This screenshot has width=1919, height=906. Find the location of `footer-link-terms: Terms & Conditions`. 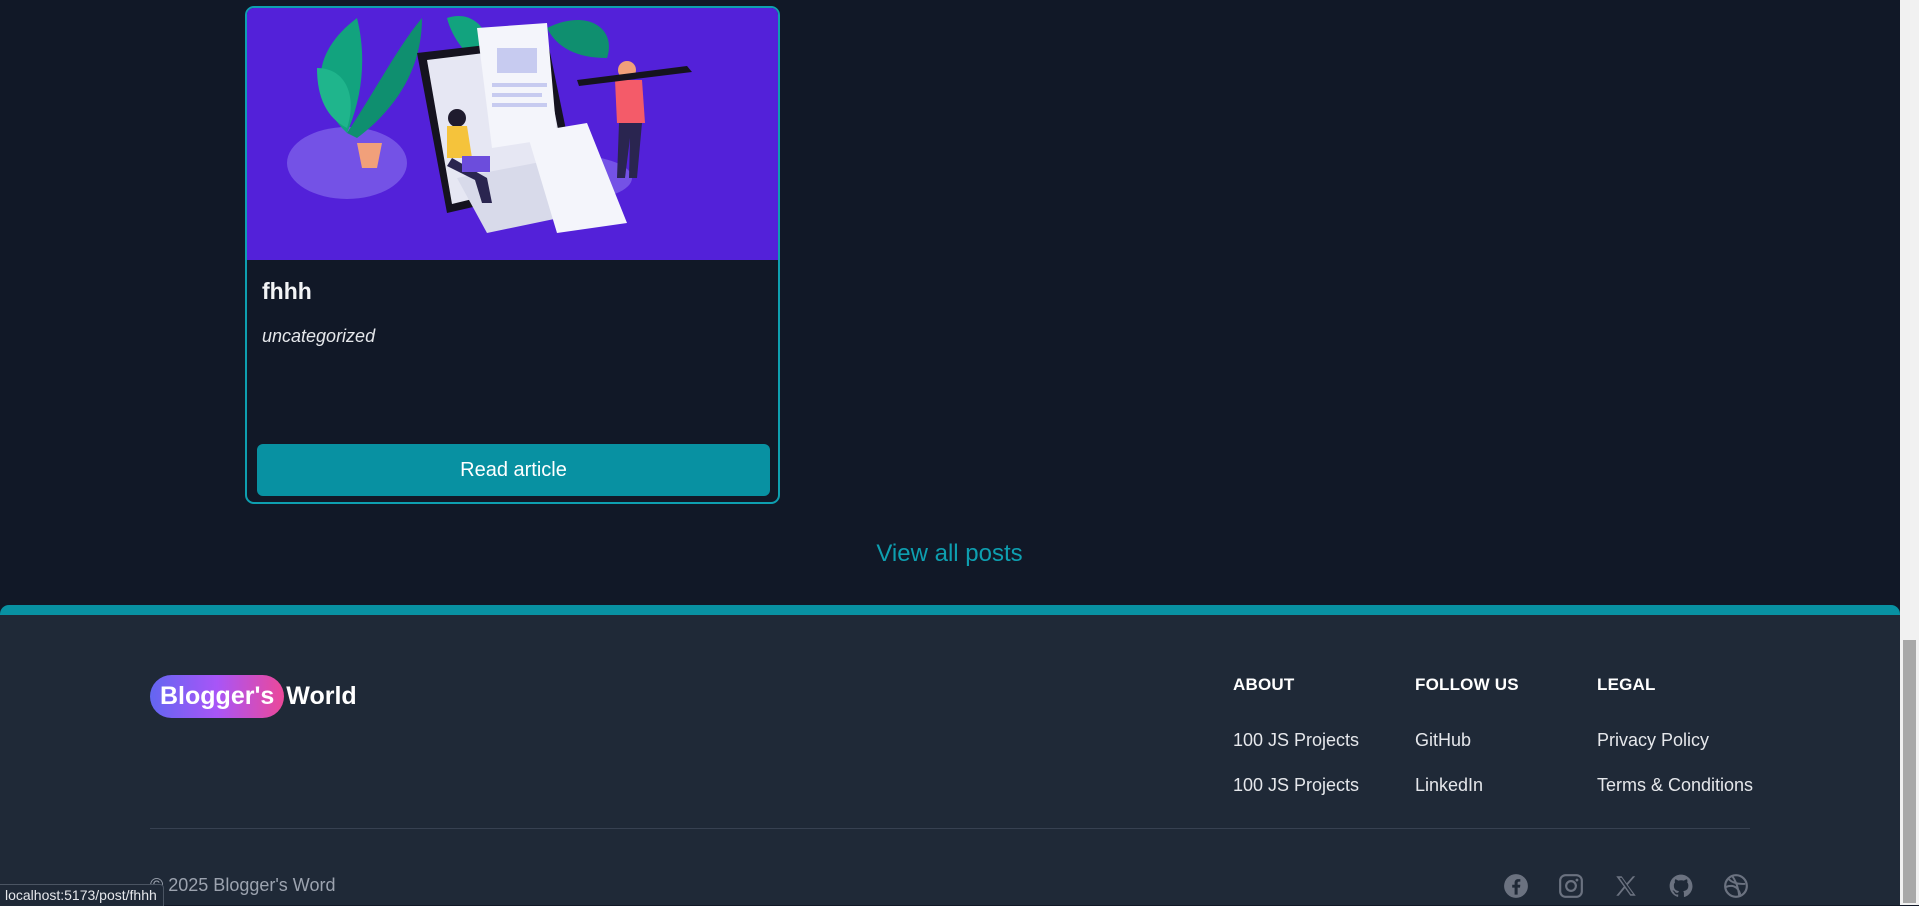

footer-link-terms: Terms & Conditions is located at coordinates (1675, 785).